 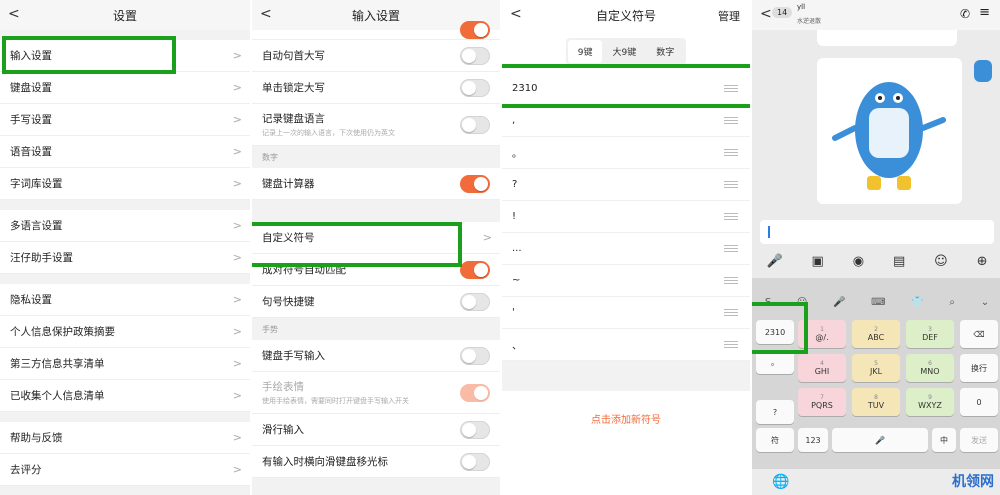 I want to click on number-key: 123, so click(x=813, y=440).